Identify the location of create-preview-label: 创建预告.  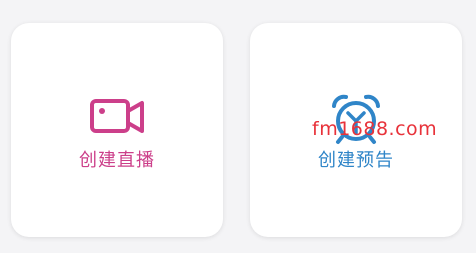
(356, 160).